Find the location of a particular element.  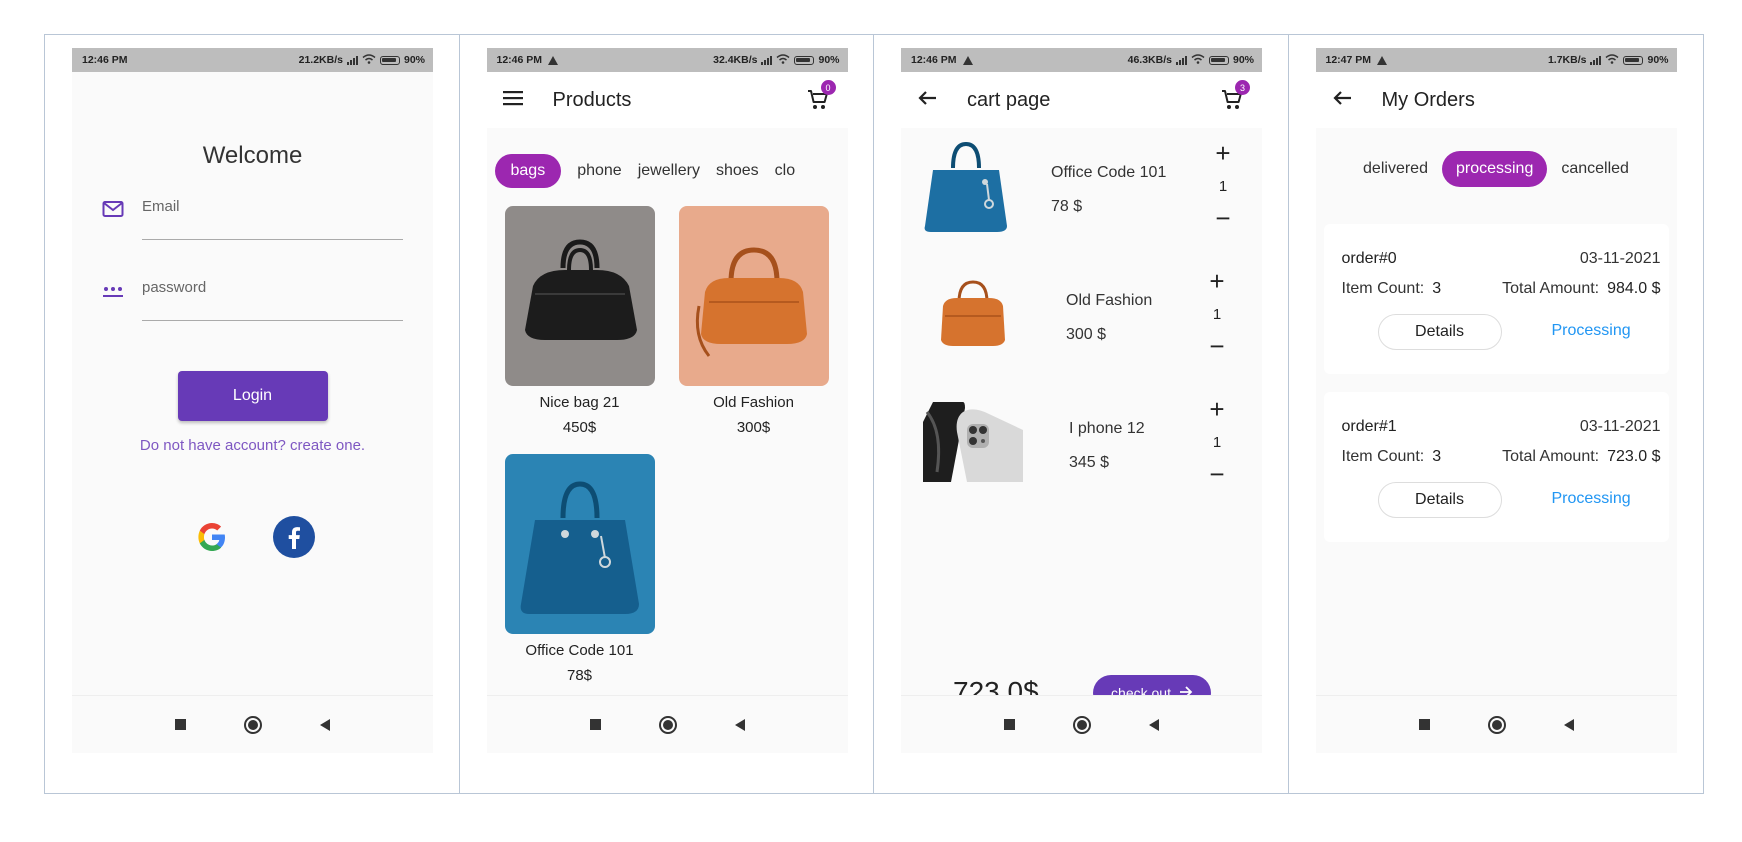

category-phone: phone is located at coordinates (599, 171).